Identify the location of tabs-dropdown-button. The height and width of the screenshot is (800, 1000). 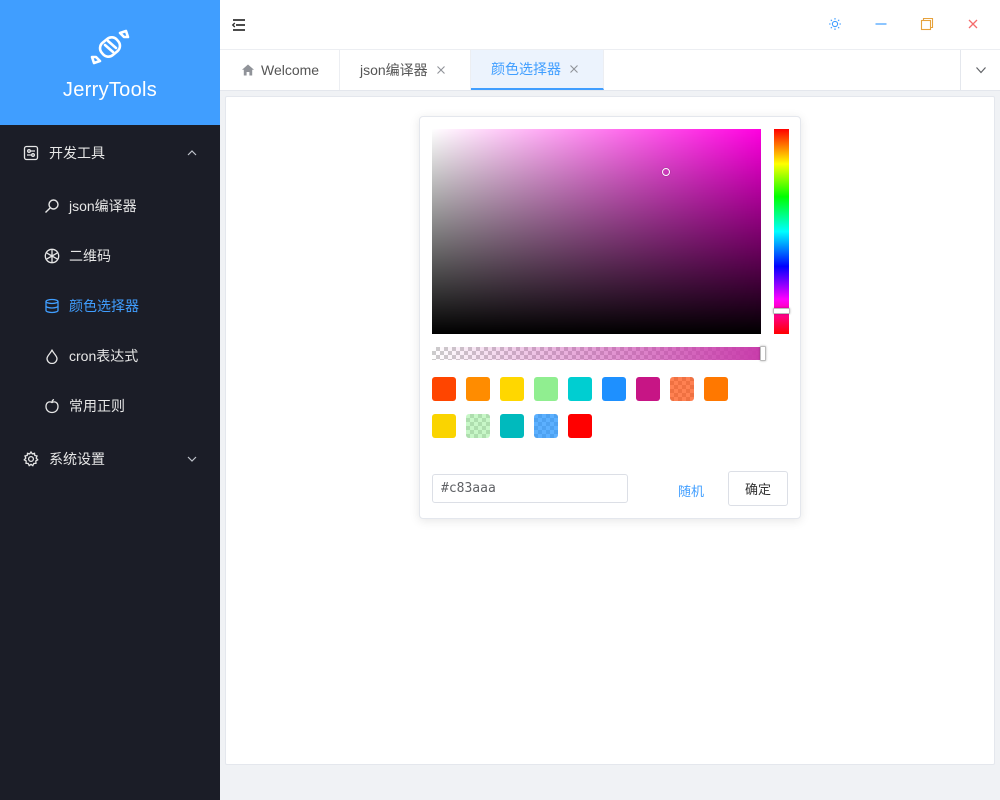
(980, 70).